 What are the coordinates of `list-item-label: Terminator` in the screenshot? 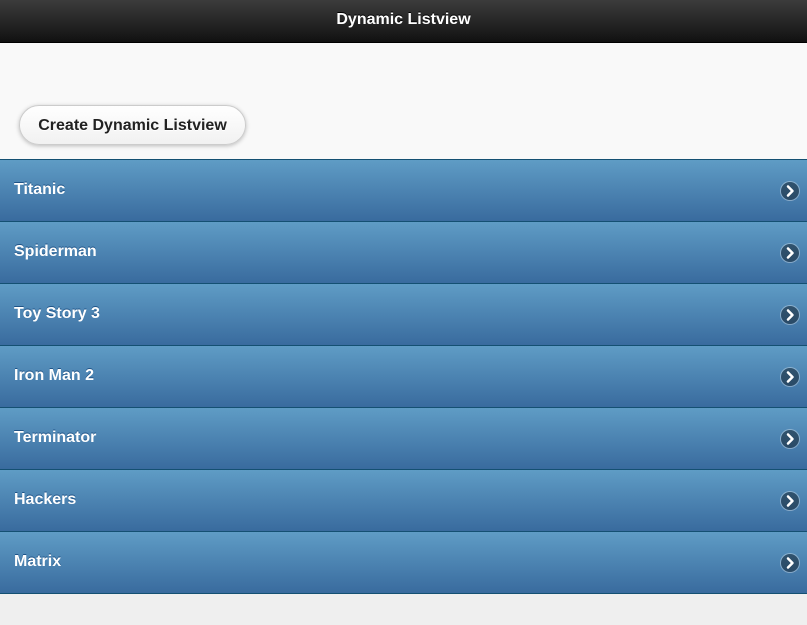 It's located at (55, 437).